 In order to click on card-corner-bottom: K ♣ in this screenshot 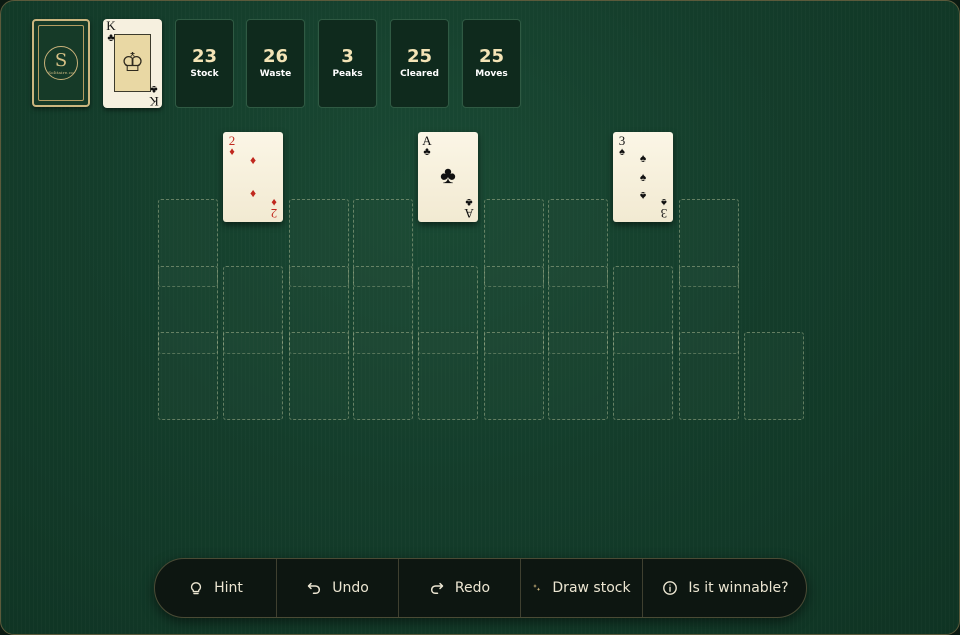, I will do `click(154, 95)`.